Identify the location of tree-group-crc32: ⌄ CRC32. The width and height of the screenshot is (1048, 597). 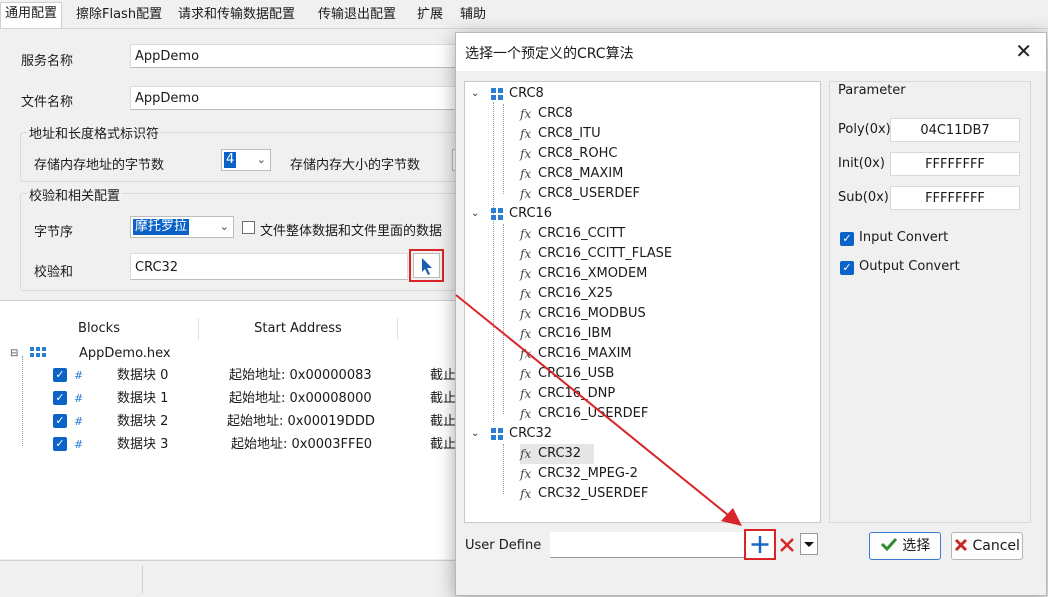
(531, 434).